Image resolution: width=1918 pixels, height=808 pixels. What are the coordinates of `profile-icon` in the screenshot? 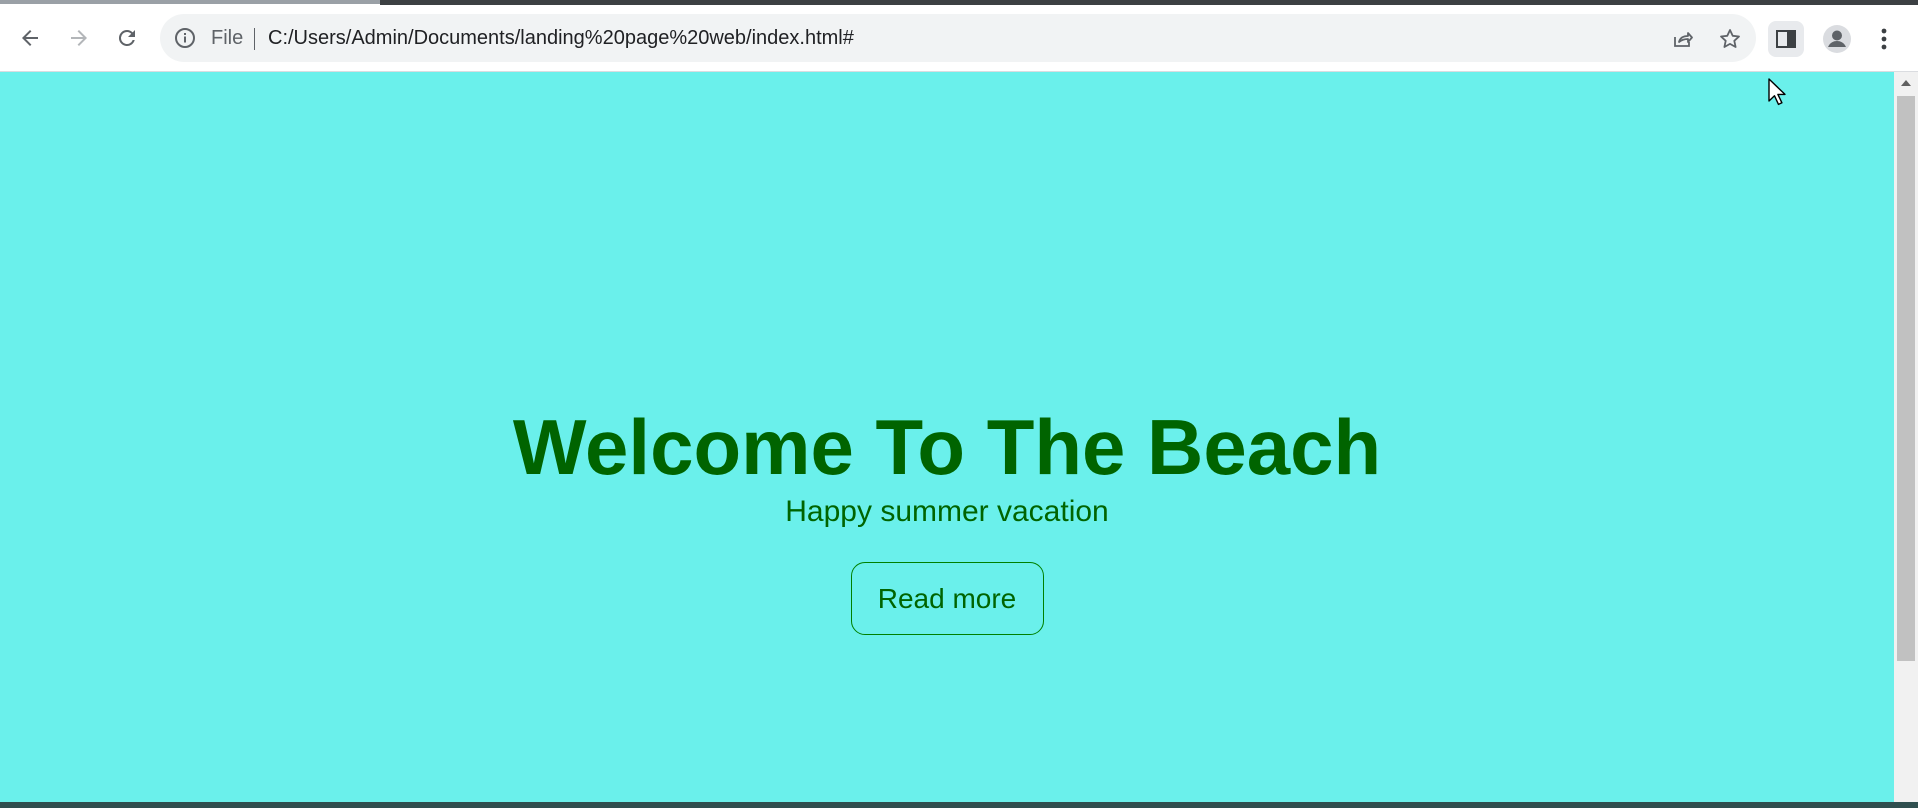 It's located at (1837, 39).